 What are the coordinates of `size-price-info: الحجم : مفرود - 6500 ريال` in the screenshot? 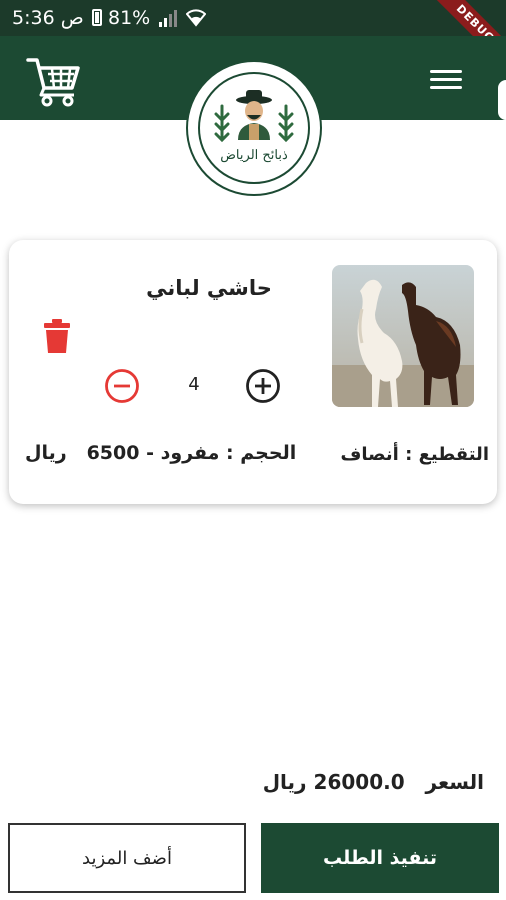 It's located at (161, 453).